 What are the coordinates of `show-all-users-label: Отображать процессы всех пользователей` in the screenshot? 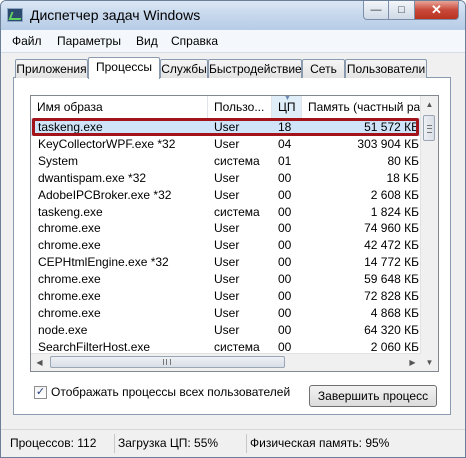 It's located at (170, 392).